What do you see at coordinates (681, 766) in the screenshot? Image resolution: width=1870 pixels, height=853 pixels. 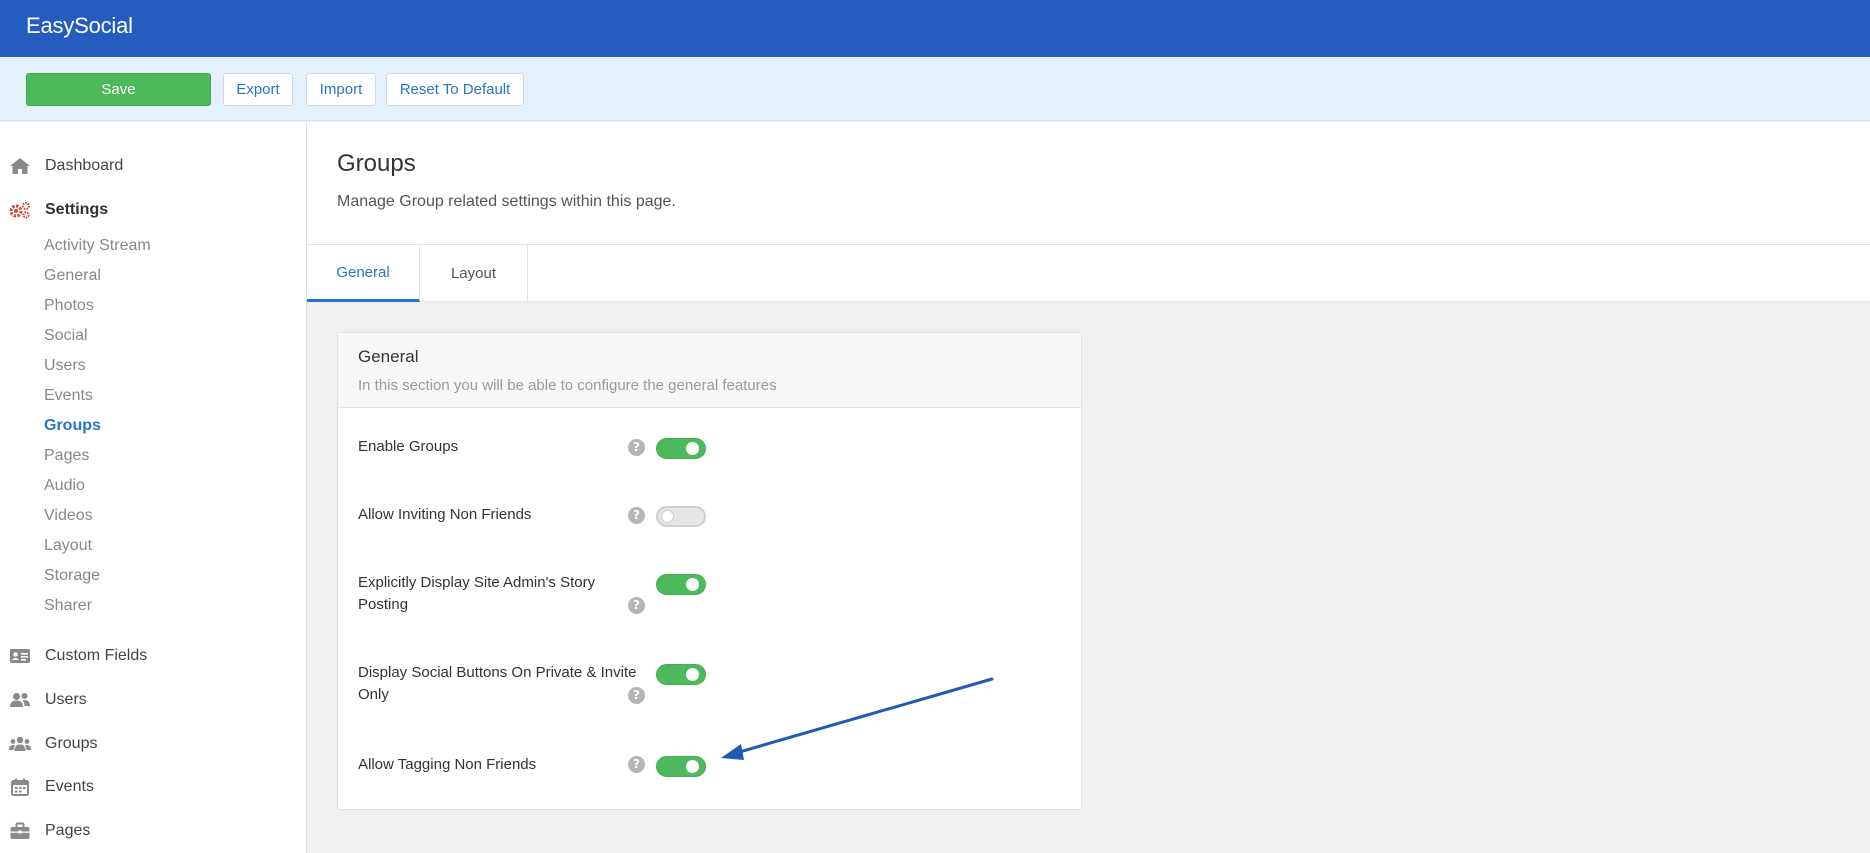 I see `toggle-allow-tagging-non-friends` at bounding box center [681, 766].